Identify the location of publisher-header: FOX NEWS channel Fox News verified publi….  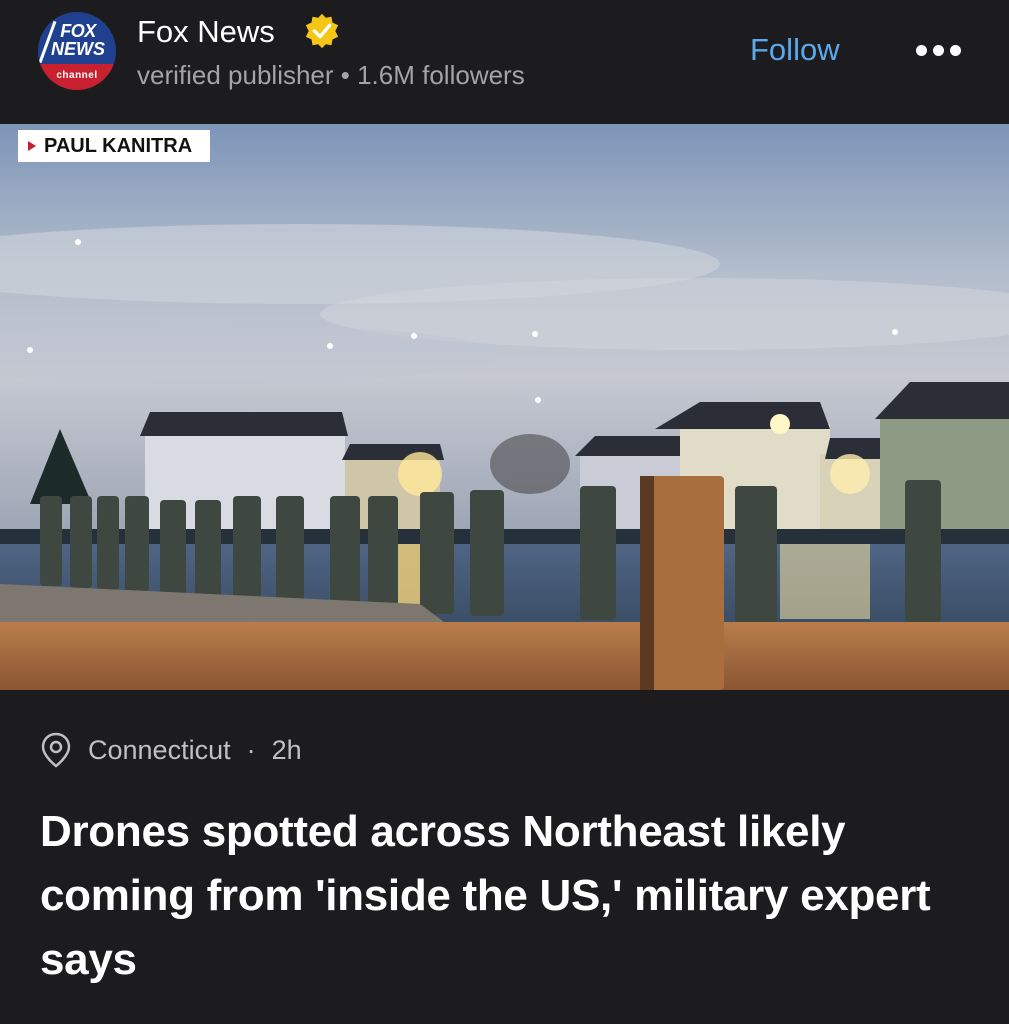
(504, 62).